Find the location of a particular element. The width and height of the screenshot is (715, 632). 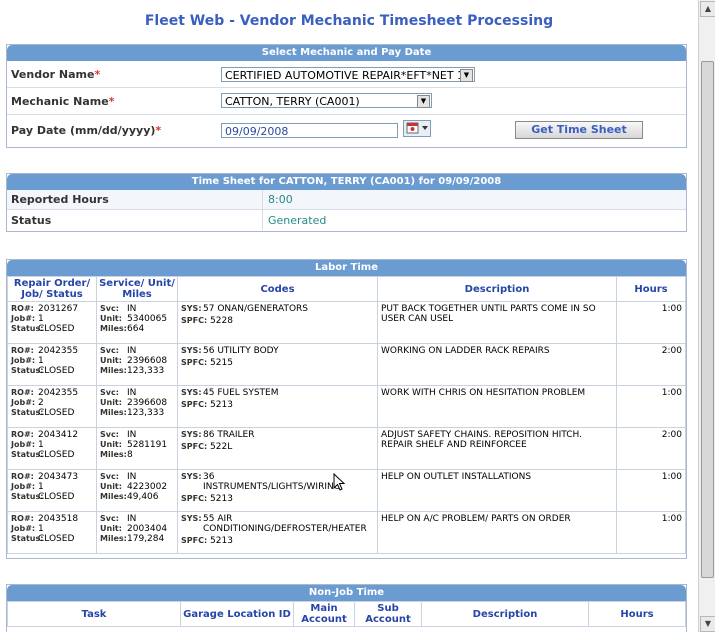

codes-cell: SYS: 57 ONAN/GENERATORS SPFC: 5228 is located at coordinates (277, 322).